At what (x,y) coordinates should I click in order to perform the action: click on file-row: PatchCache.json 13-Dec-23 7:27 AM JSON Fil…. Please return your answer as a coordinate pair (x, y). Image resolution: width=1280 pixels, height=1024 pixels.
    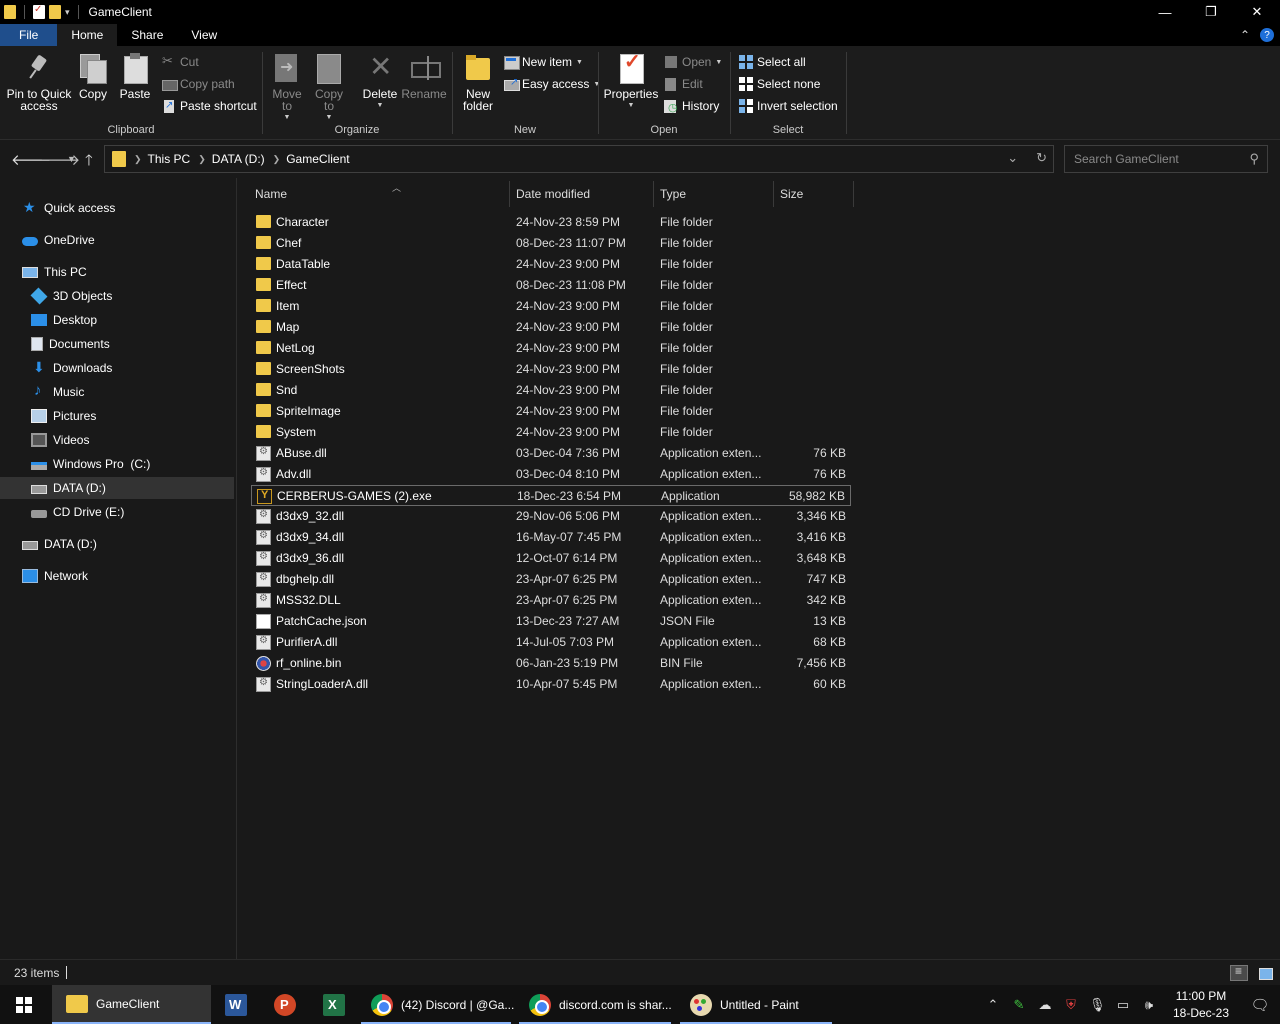
    Looking at the image, I should click on (551, 621).